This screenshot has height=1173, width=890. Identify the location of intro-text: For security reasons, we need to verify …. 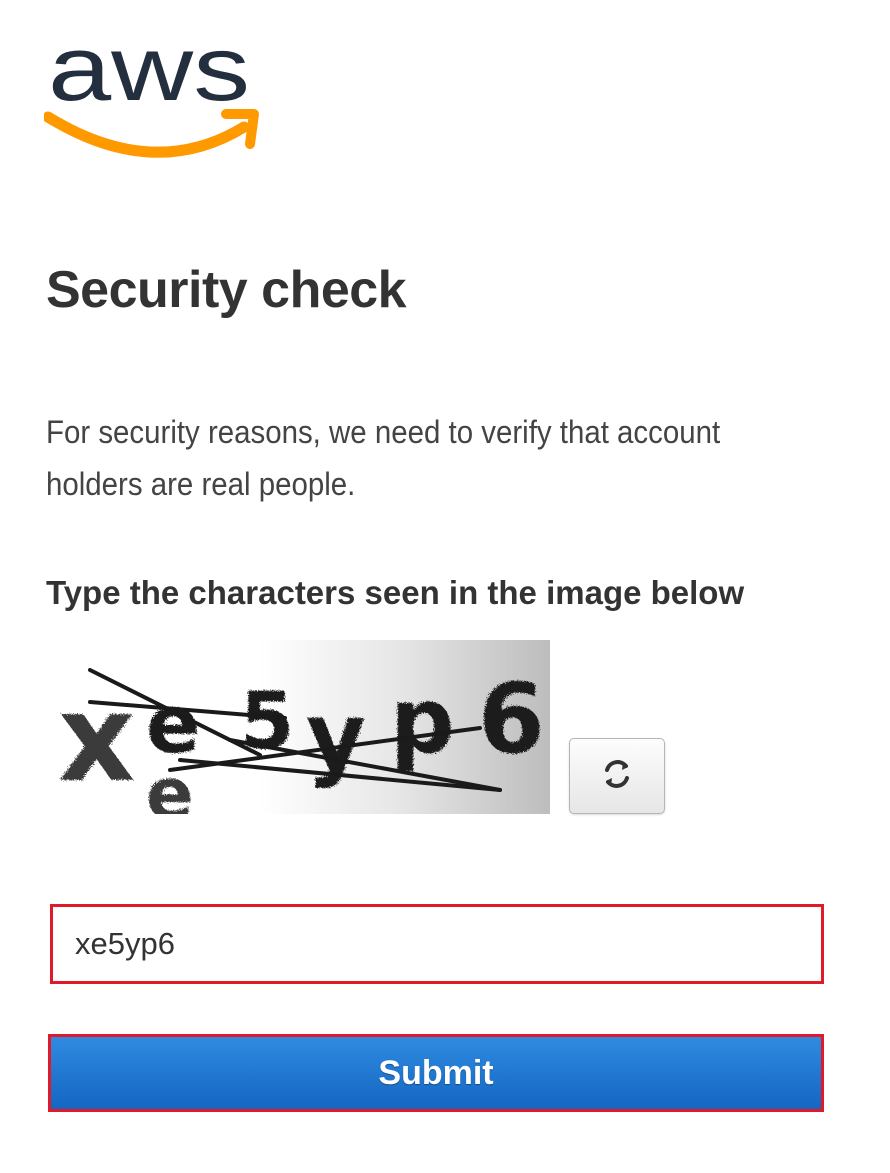
(383, 458).